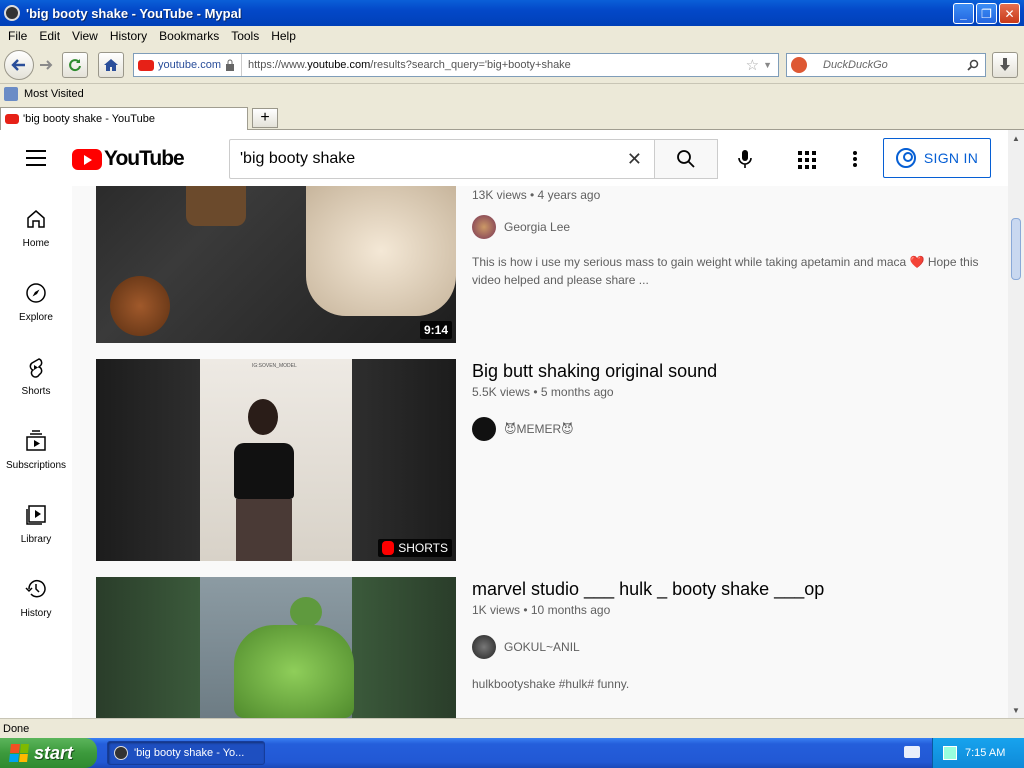 The width and height of the screenshot is (1024, 768). I want to click on shorts-icon, so click(388, 548).